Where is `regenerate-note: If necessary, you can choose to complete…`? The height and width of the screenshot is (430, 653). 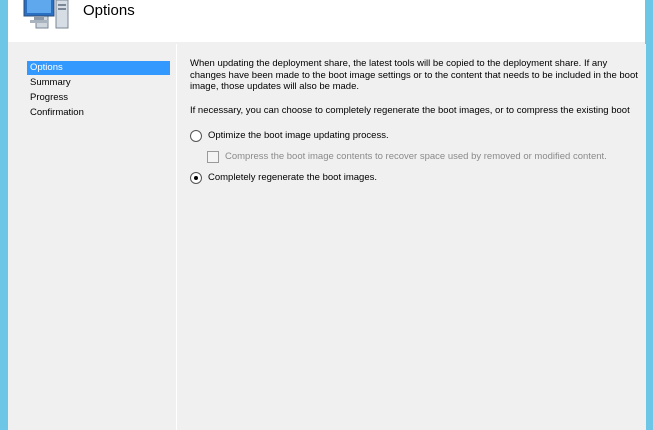
regenerate-note: If necessary, you can choose to complete… is located at coordinates (410, 110).